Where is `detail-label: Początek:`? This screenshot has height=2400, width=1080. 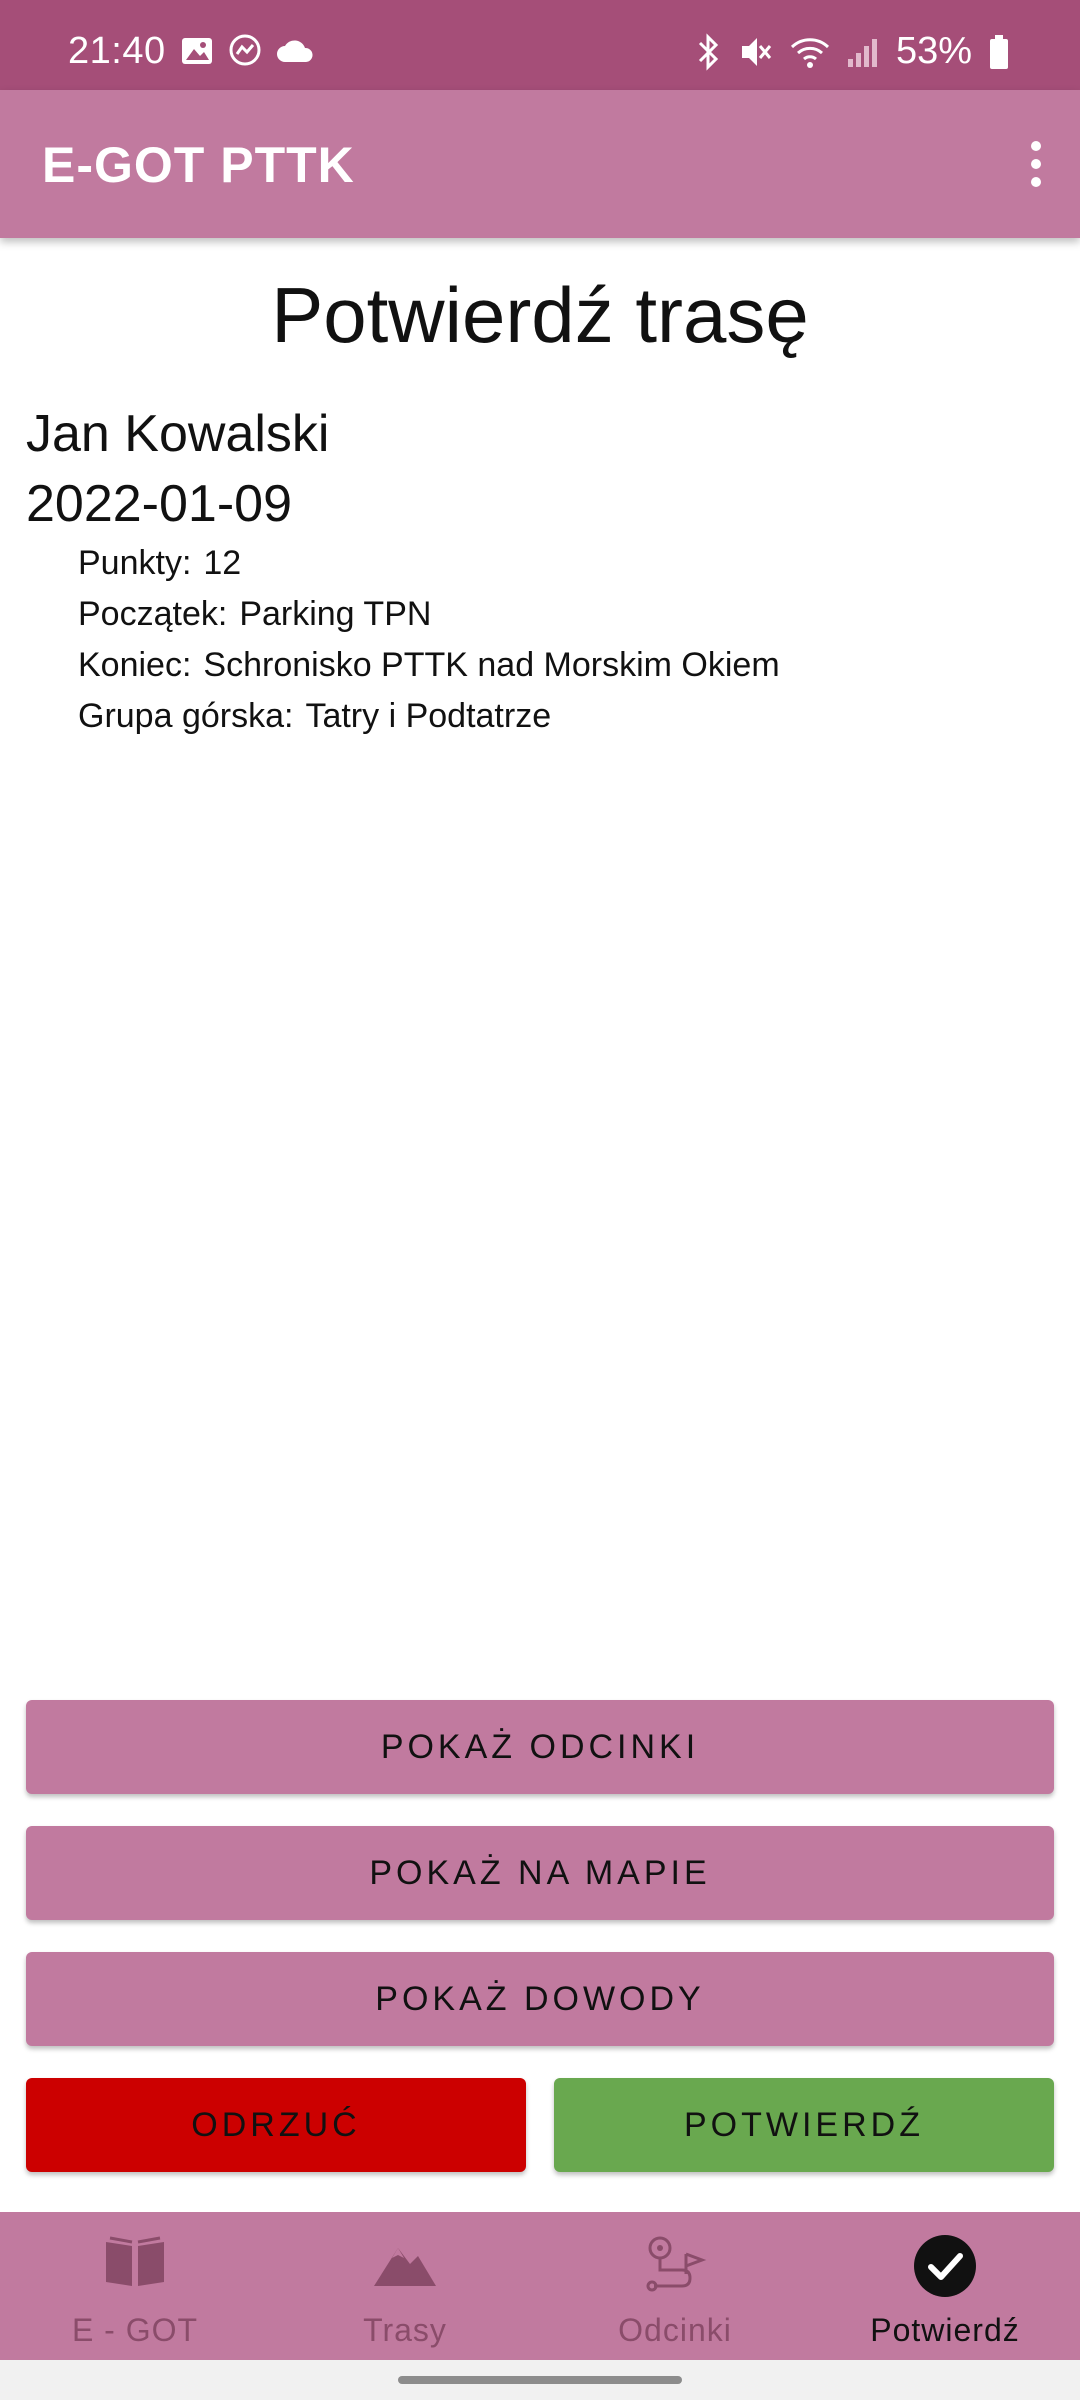
detail-label: Początek: is located at coordinates (153, 614).